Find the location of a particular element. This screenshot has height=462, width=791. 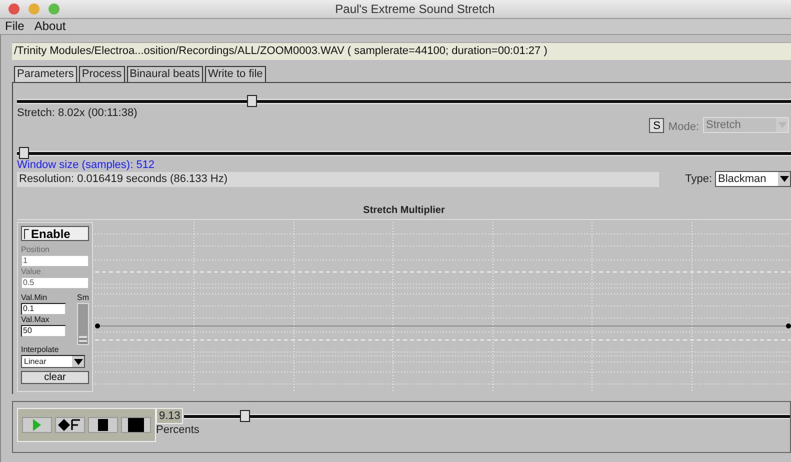

smooth-label: Sm is located at coordinates (83, 298).